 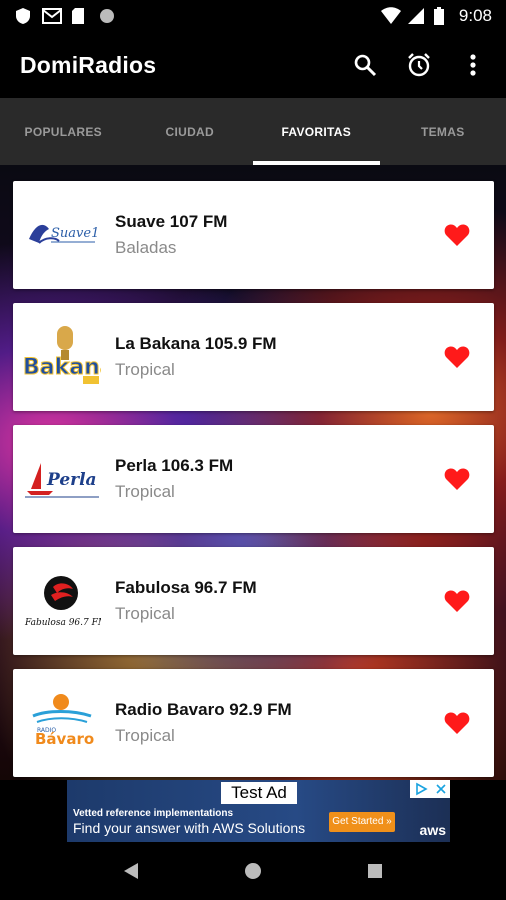 I want to click on ad-cta-button: Get Started », so click(x=362, y=822).